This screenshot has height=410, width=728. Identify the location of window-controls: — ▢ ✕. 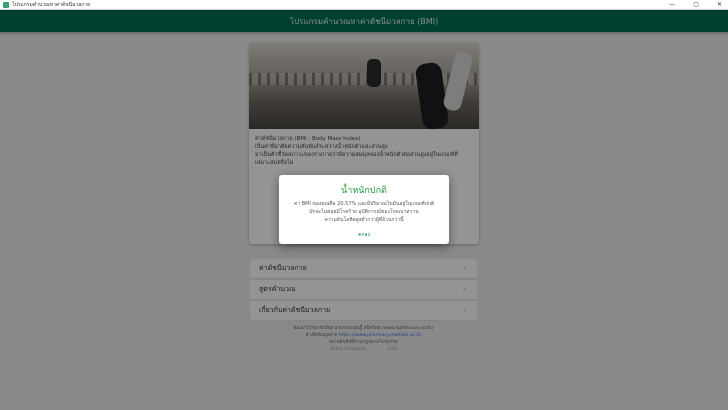
(695, 4).